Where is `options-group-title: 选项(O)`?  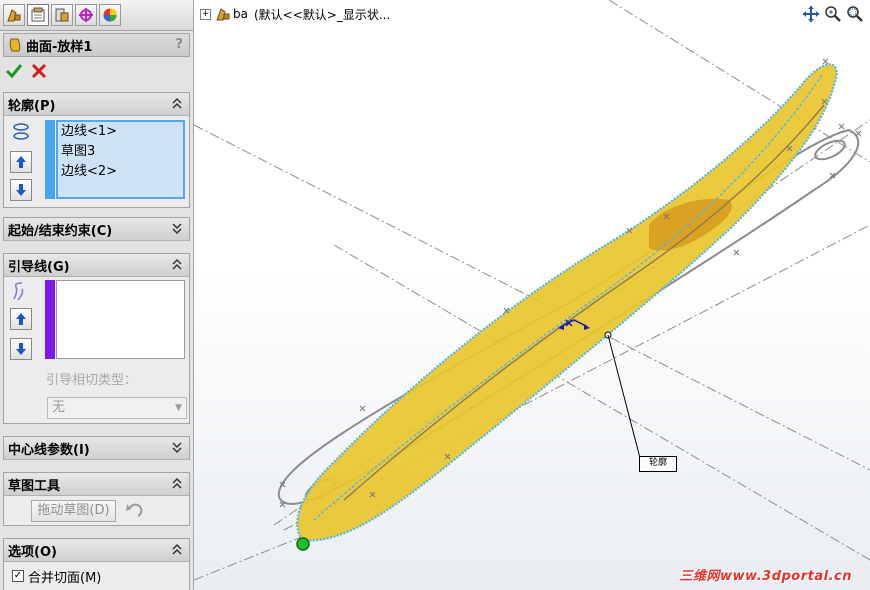 options-group-title: 选项(O) is located at coordinates (32, 552).